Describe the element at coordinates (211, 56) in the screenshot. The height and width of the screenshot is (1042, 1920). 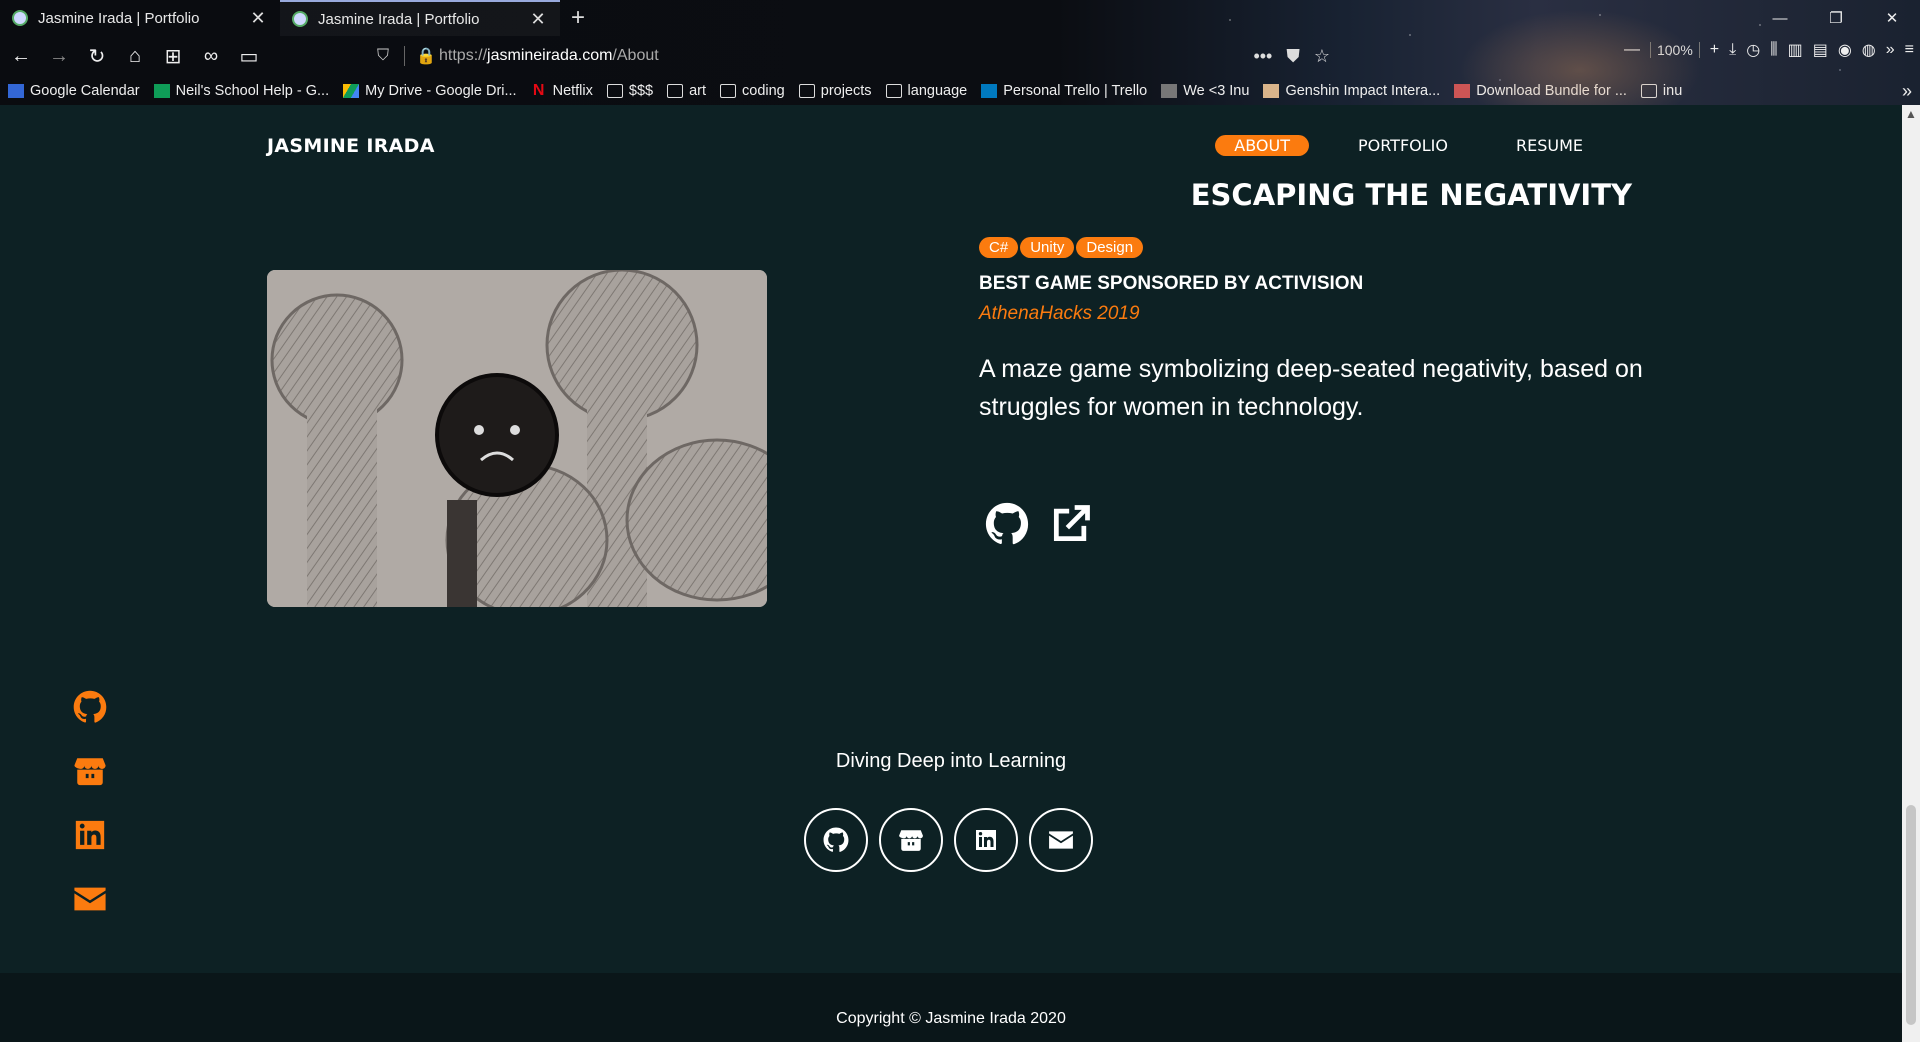
I see `private-mask-icon: ∞` at that location.